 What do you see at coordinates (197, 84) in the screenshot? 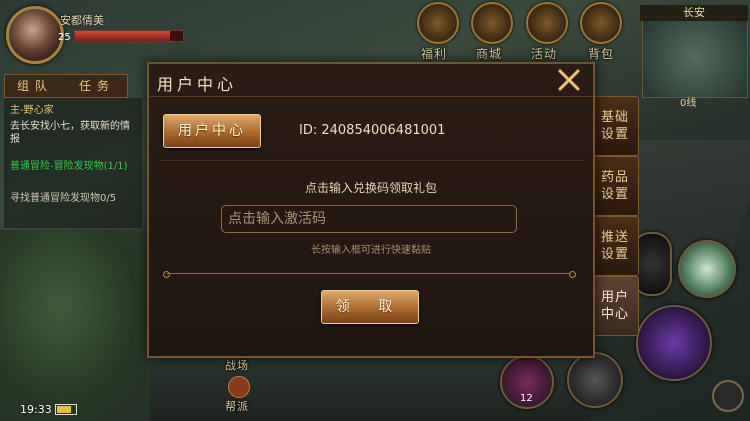
I see `dialog-title: 用户中心` at bounding box center [197, 84].